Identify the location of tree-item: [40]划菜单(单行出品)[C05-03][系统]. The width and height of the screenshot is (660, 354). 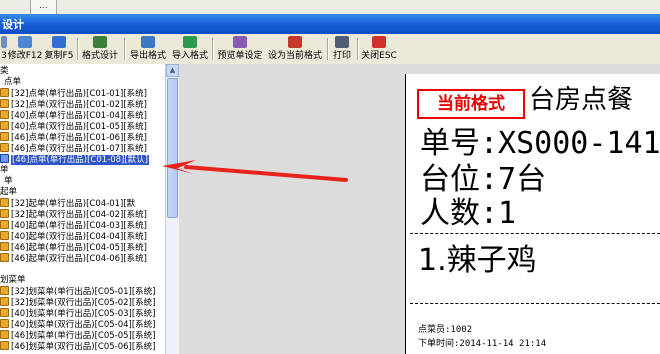
(77, 313).